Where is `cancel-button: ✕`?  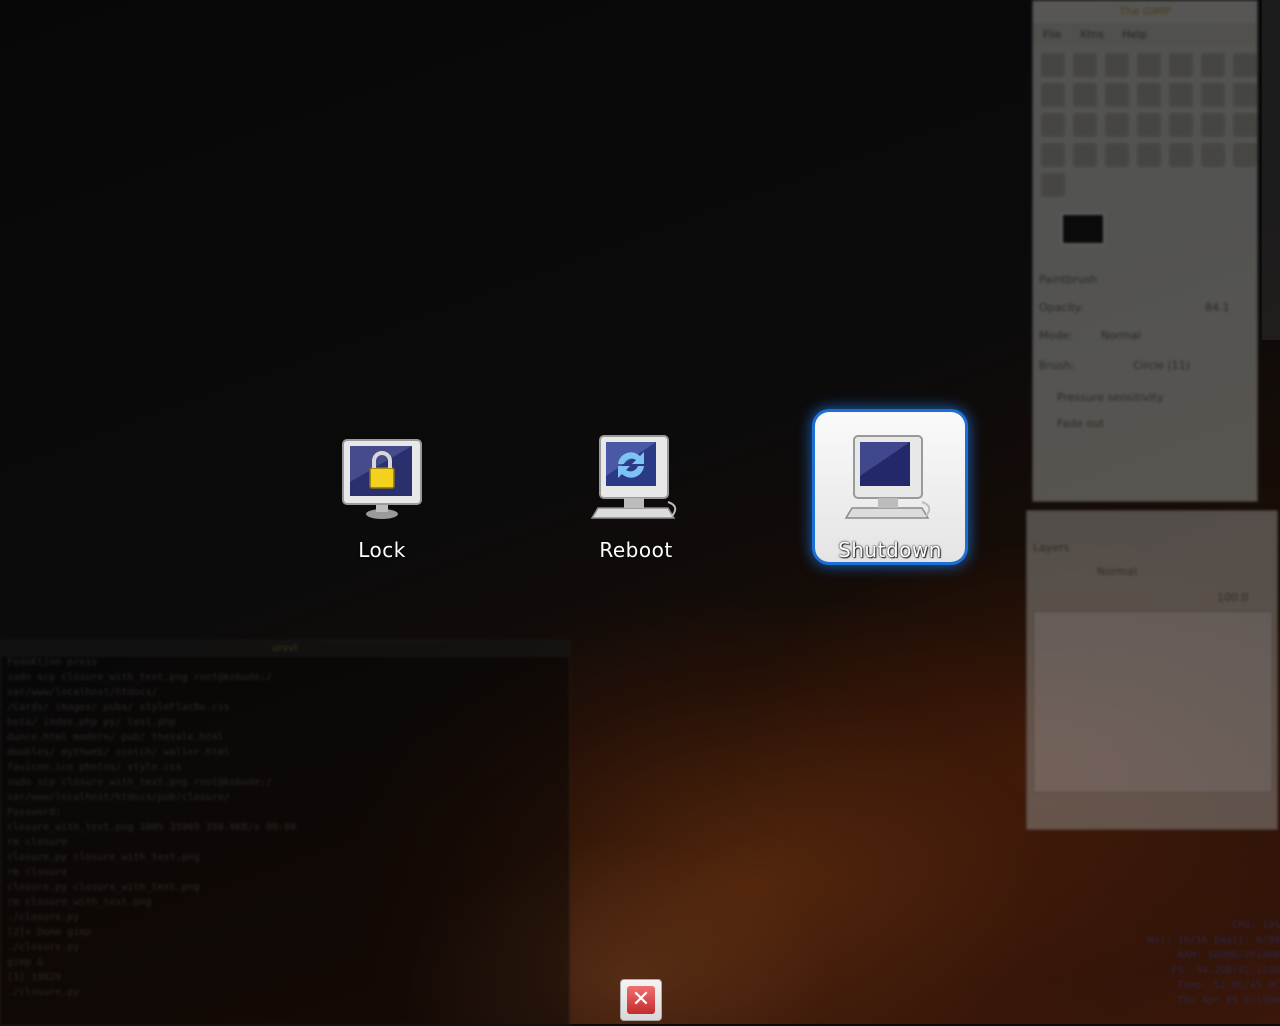 cancel-button: ✕ is located at coordinates (641, 1000).